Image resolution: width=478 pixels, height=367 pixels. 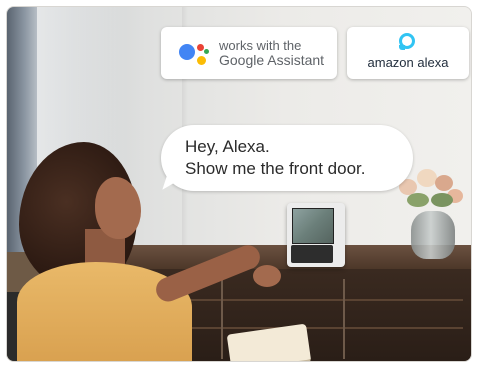 What do you see at coordinates (200, 47) in the screenshot?
I see `google-dot-red` at bounding box center [200, 47].